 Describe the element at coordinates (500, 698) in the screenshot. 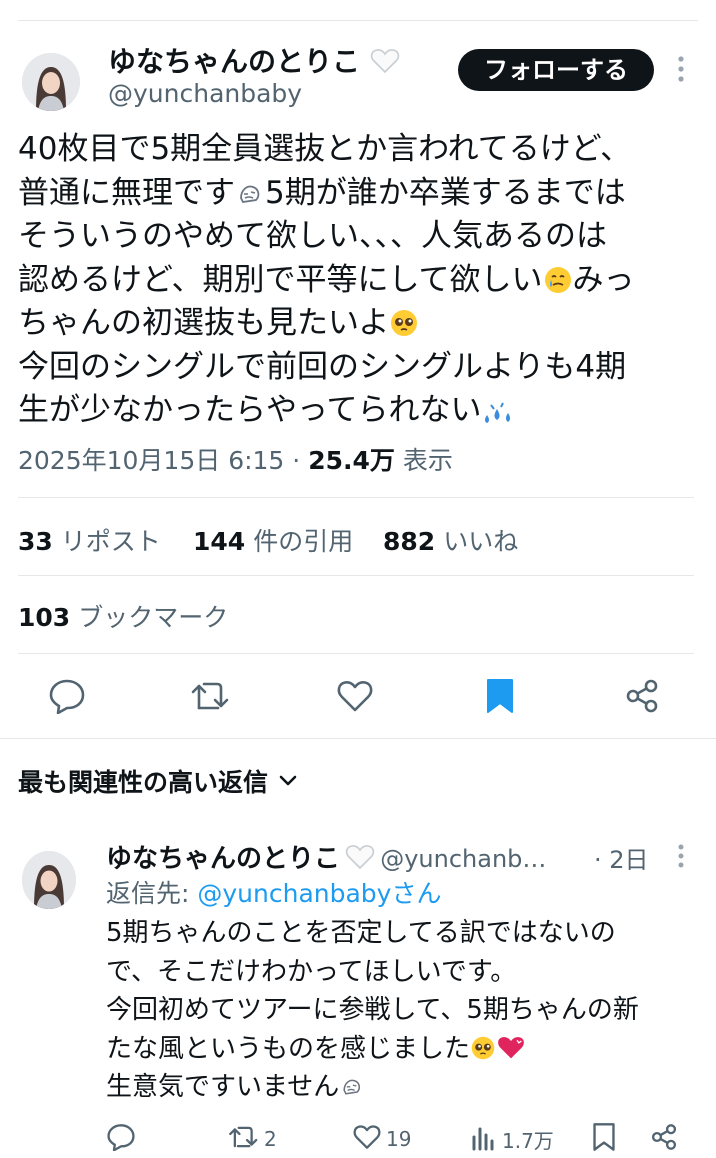

I see `bookmark-icon` at that location.